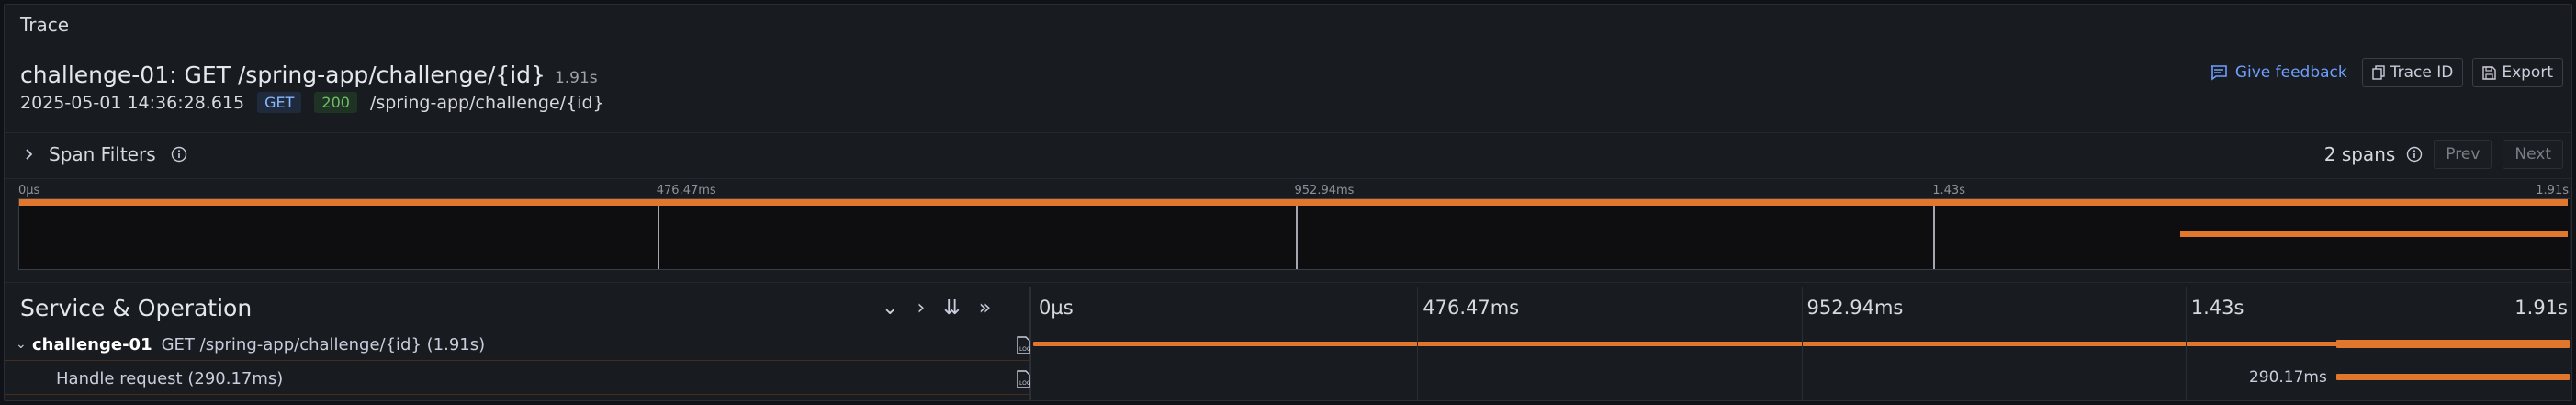 The height and width of the screenshot is (405, 2576). What do you see at coordinates (2533, 154) in the screenshot?
I see `next-button: Next` at bounding box center [2533, 154].